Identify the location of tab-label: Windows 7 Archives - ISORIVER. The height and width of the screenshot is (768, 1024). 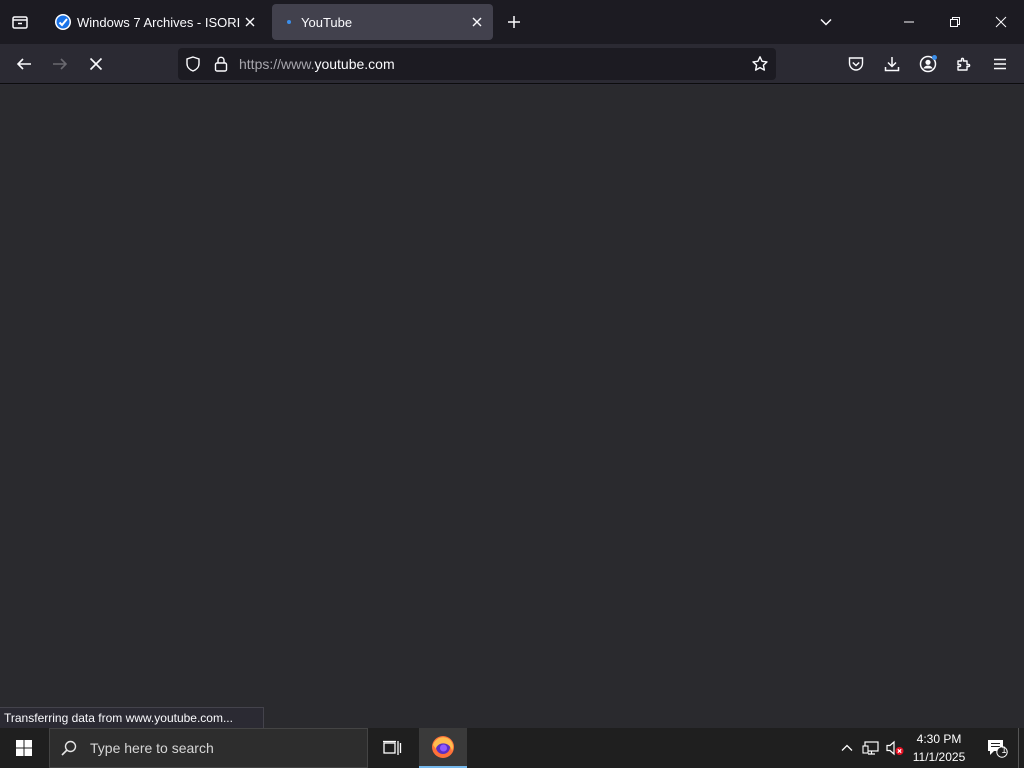
(158, 22).